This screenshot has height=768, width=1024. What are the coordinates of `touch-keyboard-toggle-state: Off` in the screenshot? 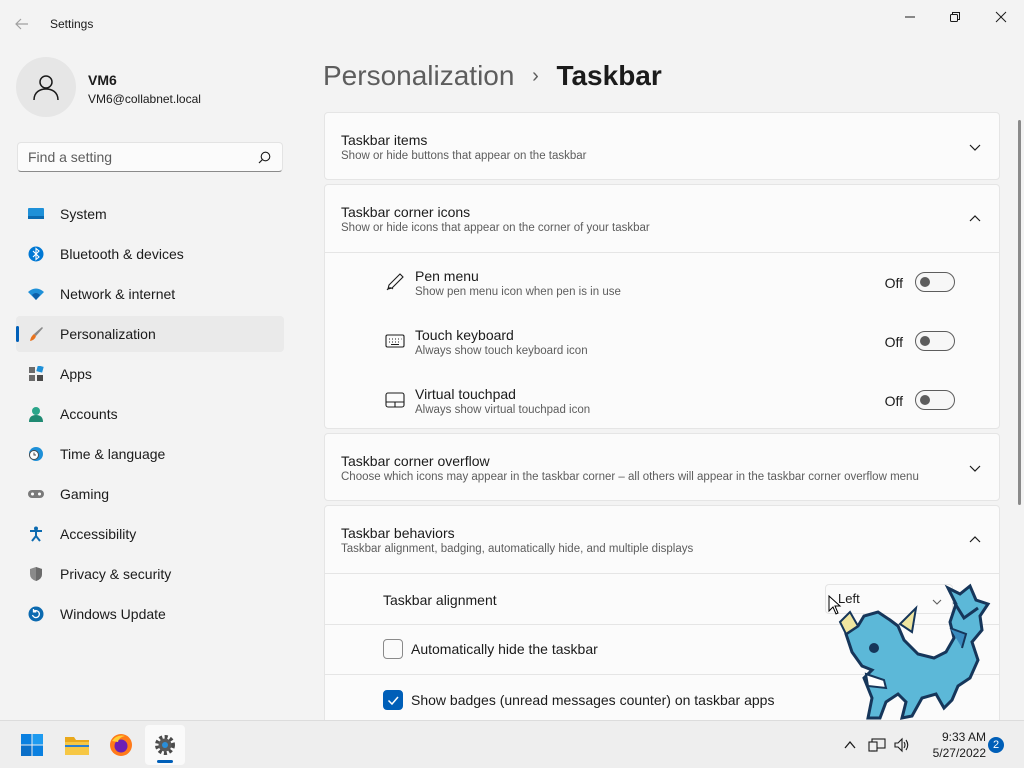 It's located at (893, 342).